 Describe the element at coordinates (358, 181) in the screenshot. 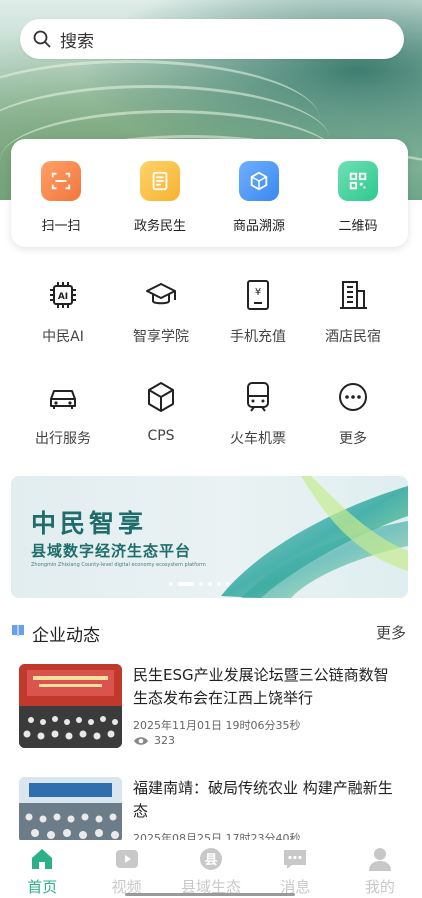

I see `qrcode-icon` at that location.